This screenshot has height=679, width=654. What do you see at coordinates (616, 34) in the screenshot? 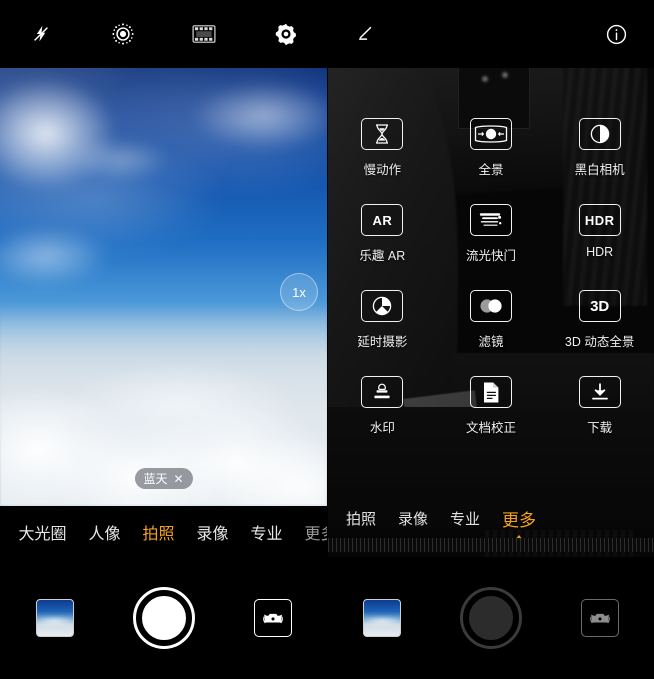
I see `info-icon` at bounding box center [616, 34].